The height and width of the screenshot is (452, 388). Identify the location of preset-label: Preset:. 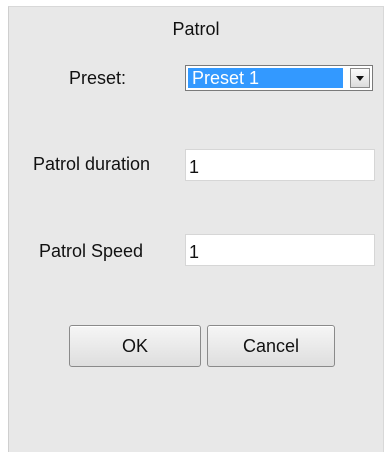
(98, 78).